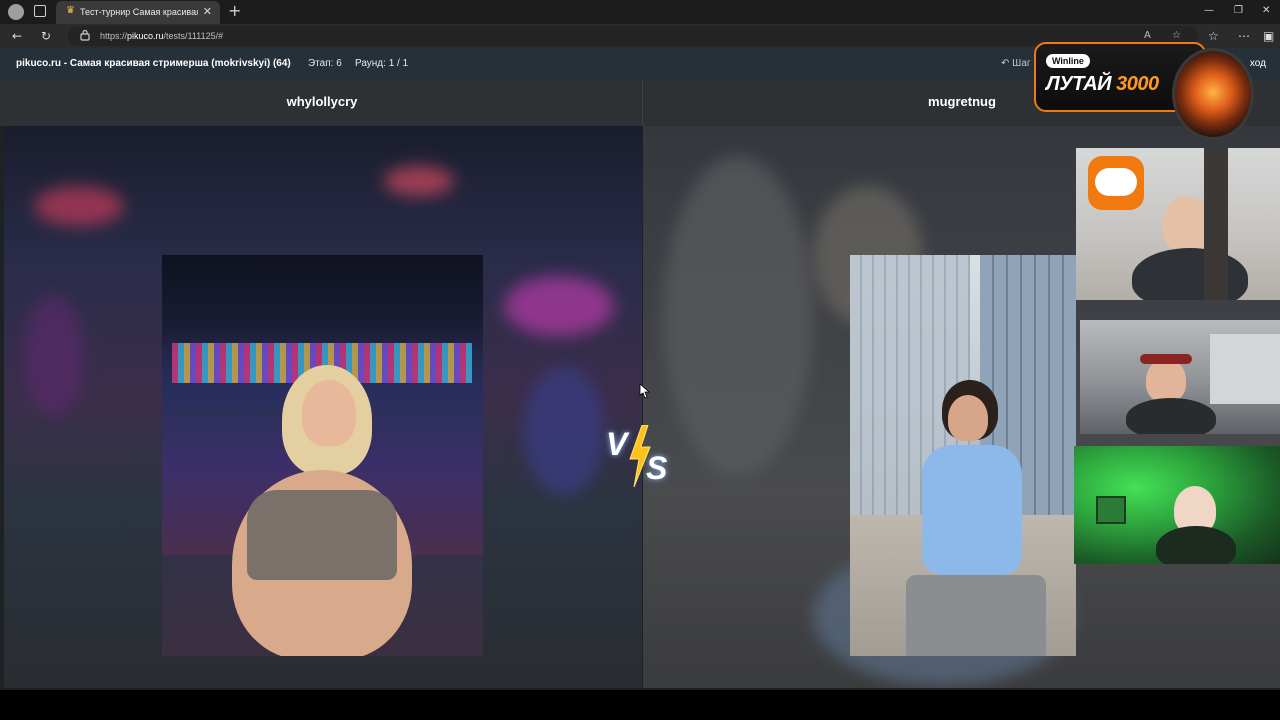 Image resolution: width=1280 pixels, height=720 pixels. What do you see at coordinates (1116, 183) in the screenshot?
I see `brand-sign-icon` at bounding box center [1116, 183].